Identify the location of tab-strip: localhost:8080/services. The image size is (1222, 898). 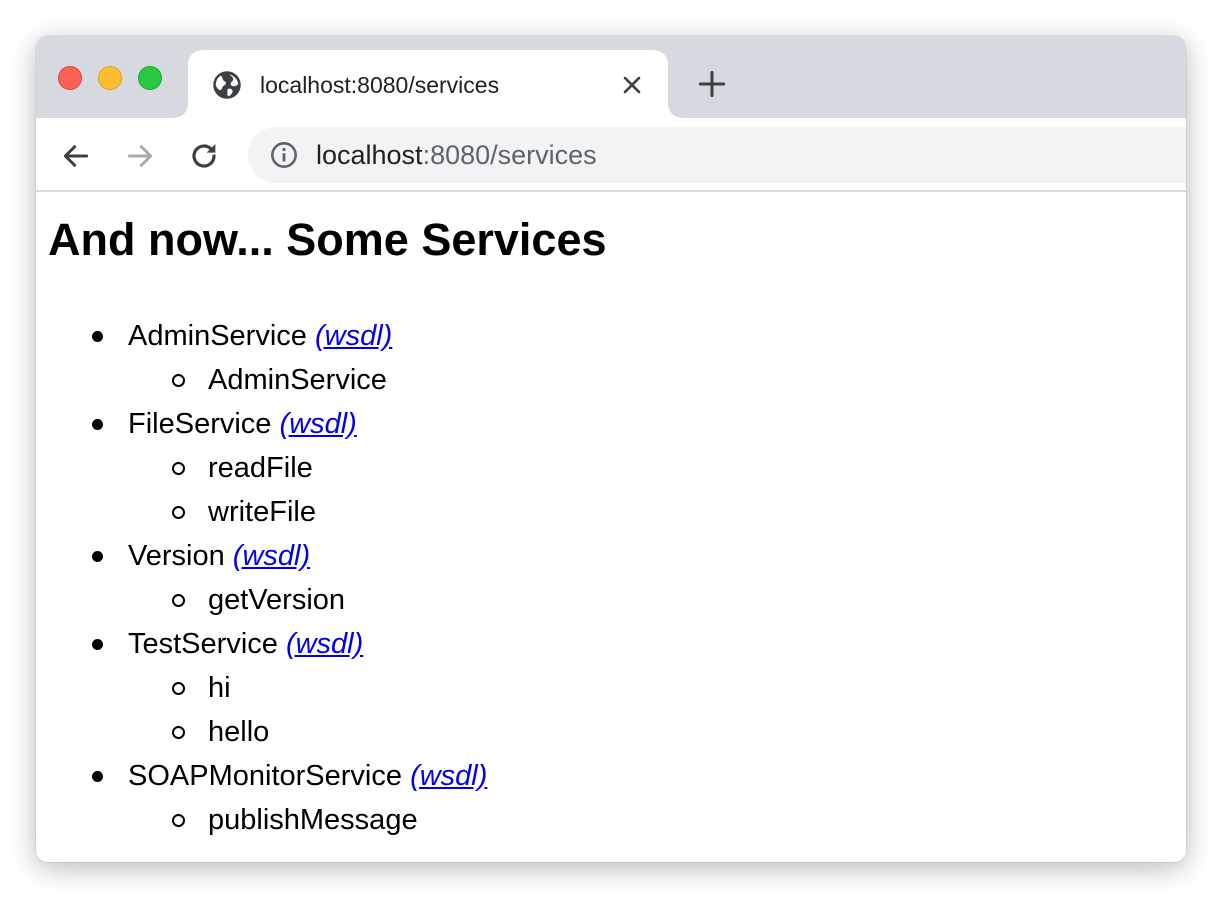
(611, 77).